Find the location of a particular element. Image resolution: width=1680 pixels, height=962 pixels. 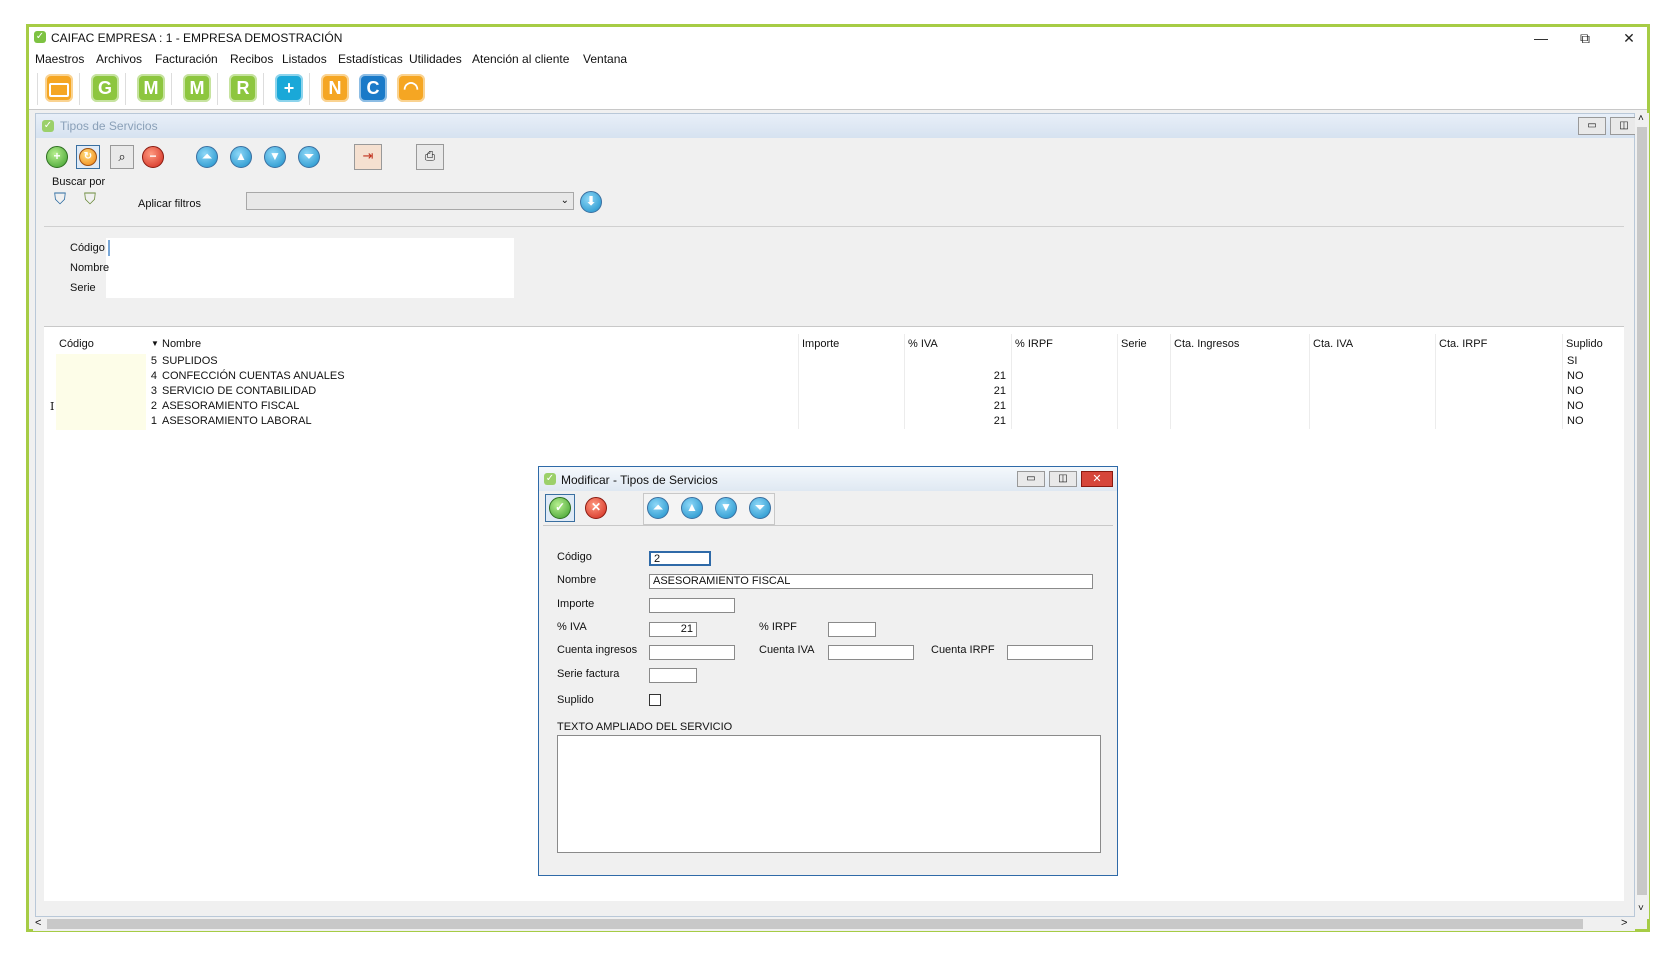

cell-nombre: SUPLIDOS is located at coordinates (190, 361).